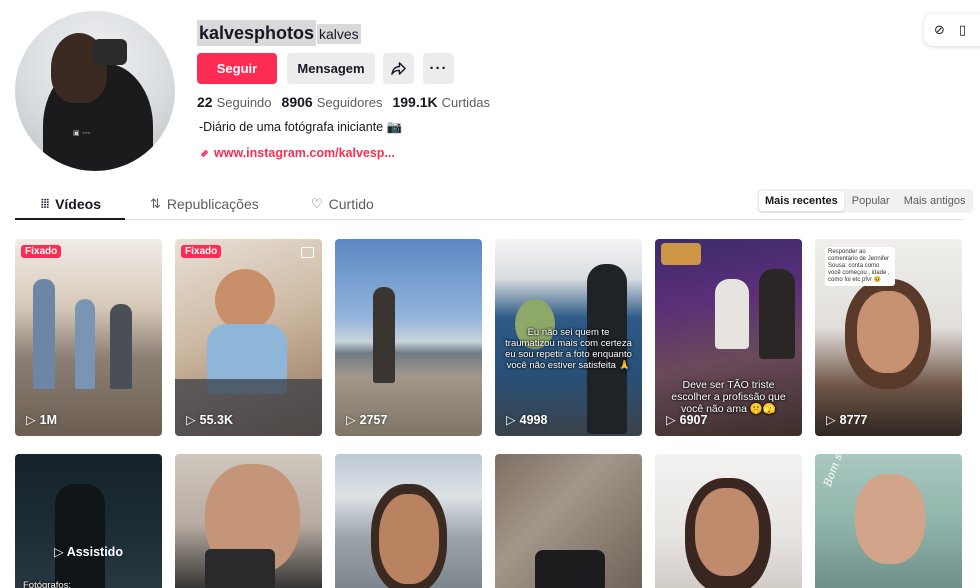 The width and height of the screenshot is (980, 588). What do you see at coordinates (216, 419) in the screenshot?
I see `view-count-value: 55.3K` at bounding box center [216, 419].